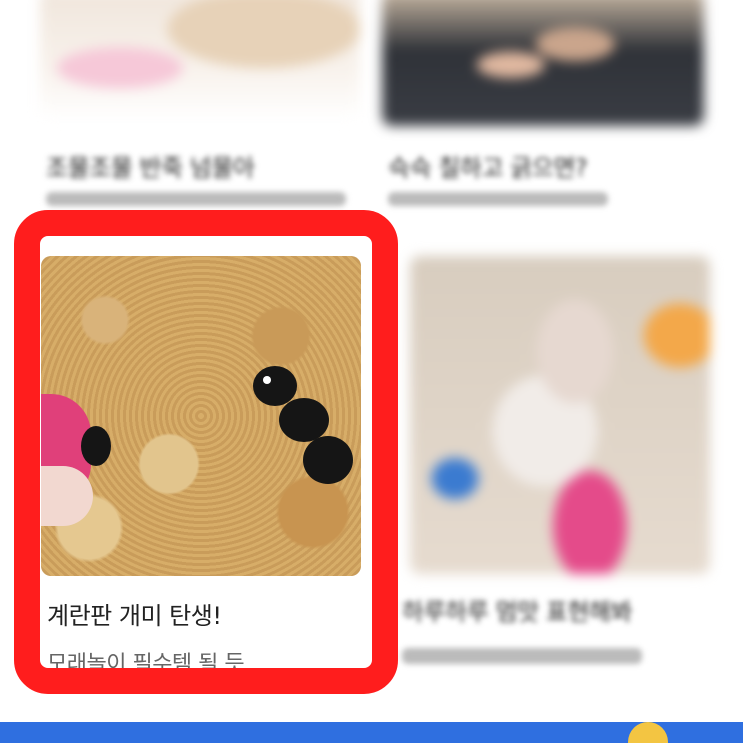 The height and width of the screenshot is (743, 743). I want to click on card-title: 조물조물 반죽 넘물아, so click(150, 168).